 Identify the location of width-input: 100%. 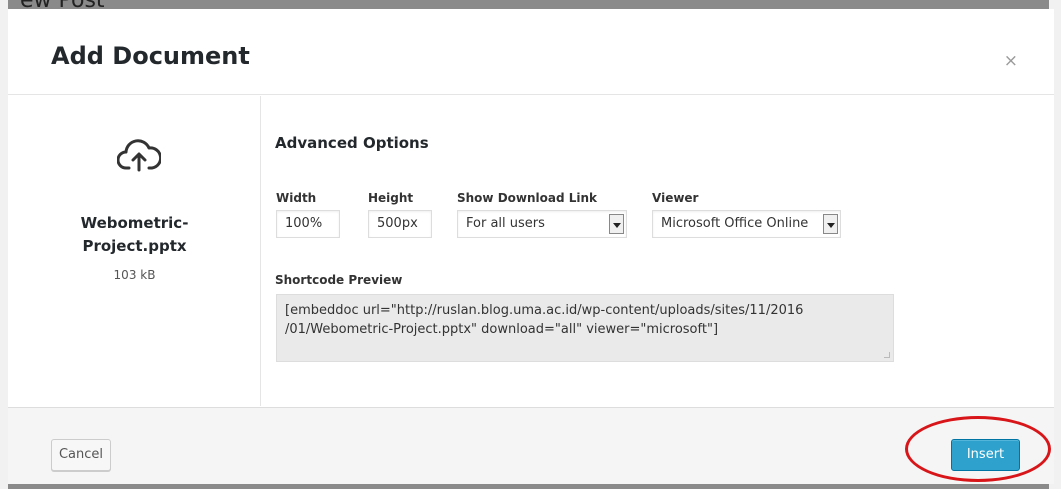
(308, 224).